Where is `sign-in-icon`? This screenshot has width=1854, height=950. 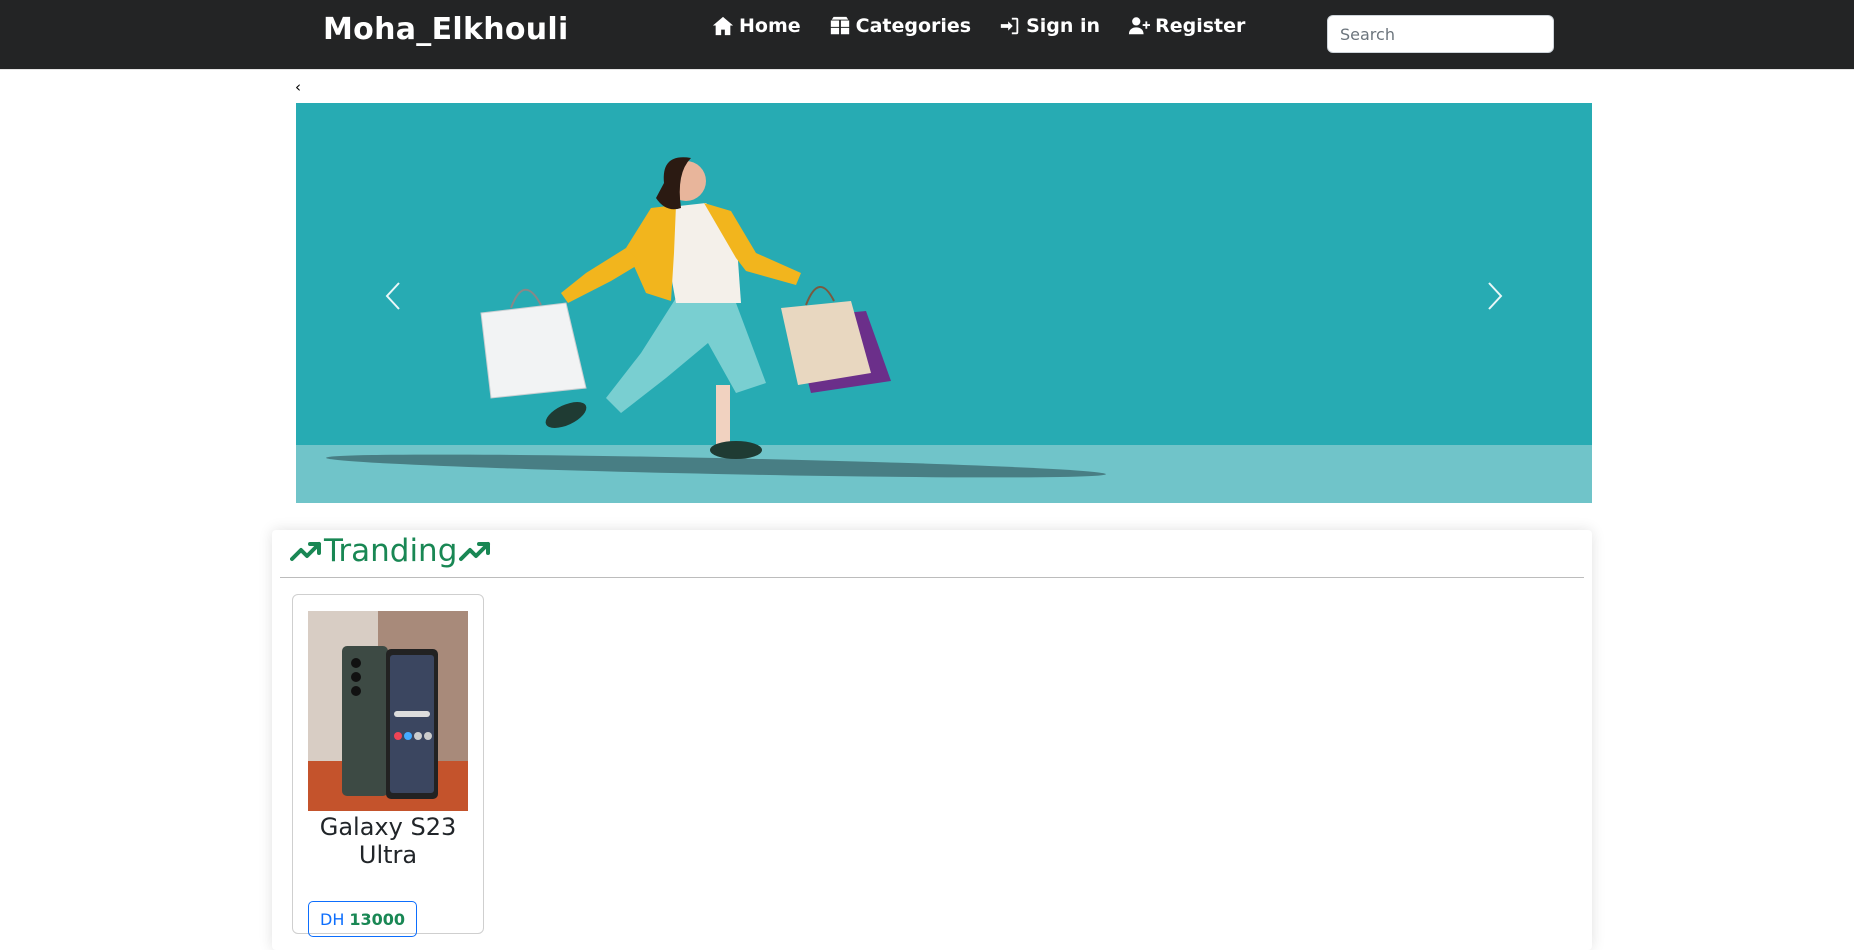 sign-in-icon is located at coordinates (1009, 26).